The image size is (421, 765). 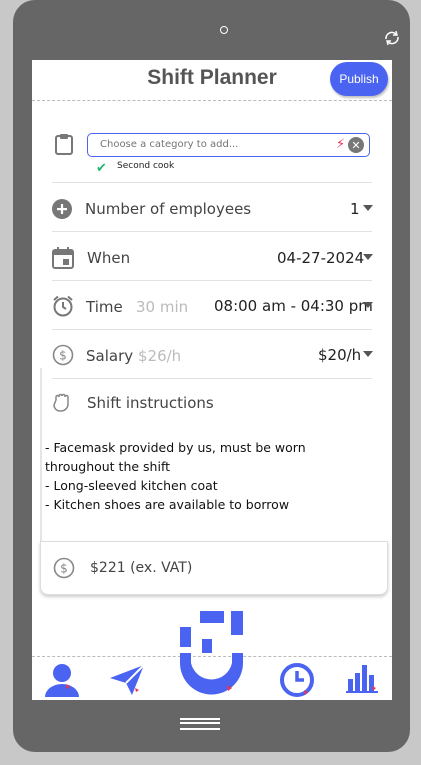 I want to click on alarm-clock-icon, so click(x=63, y=306).